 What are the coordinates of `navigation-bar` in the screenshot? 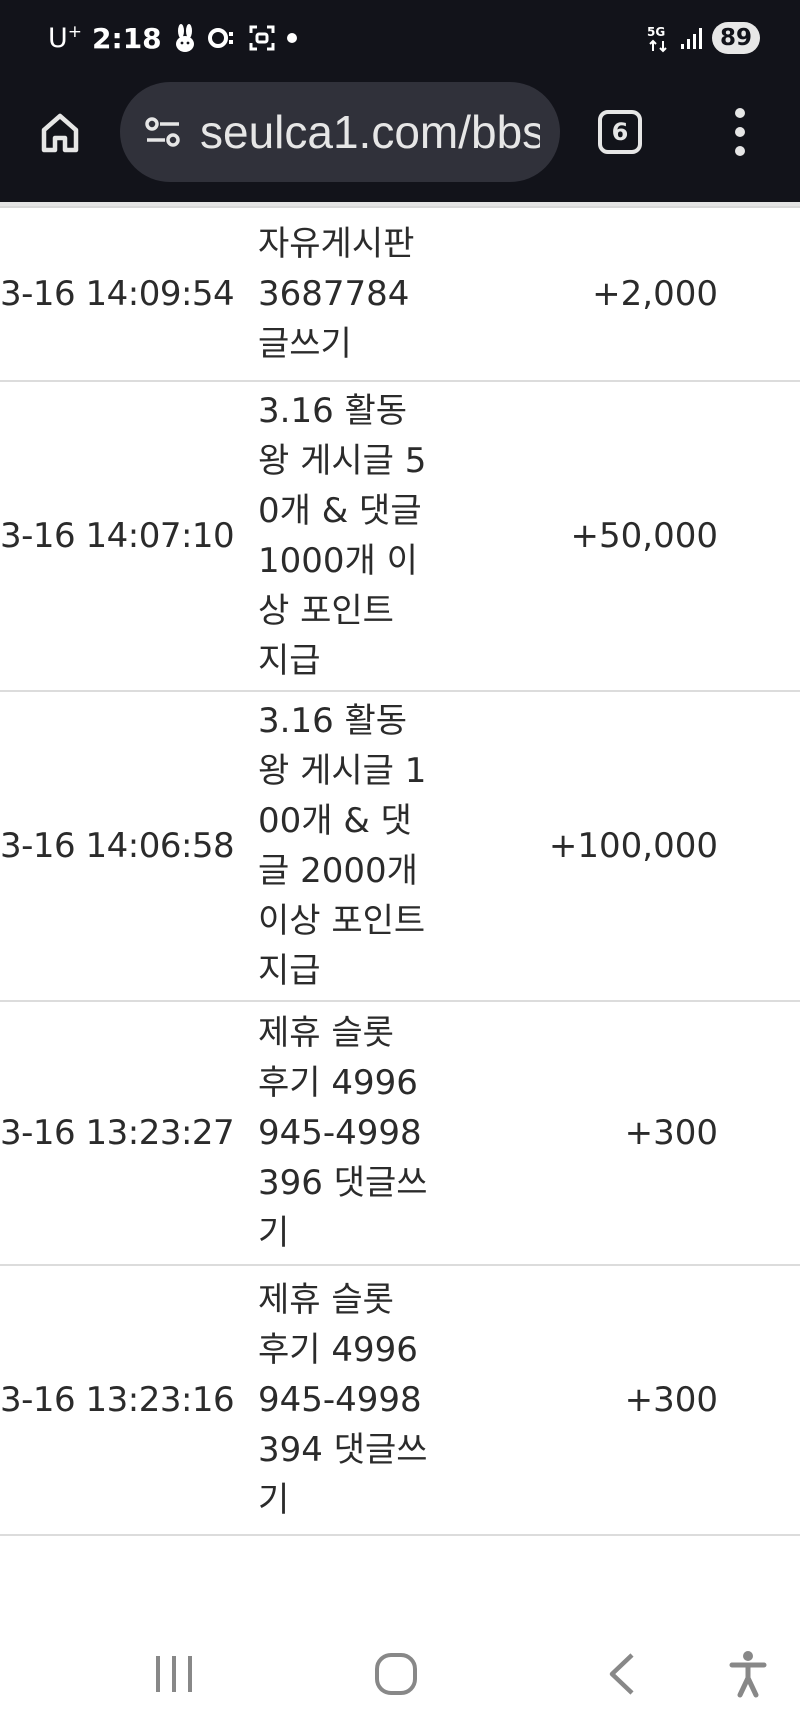 It's located at (400, 1674).